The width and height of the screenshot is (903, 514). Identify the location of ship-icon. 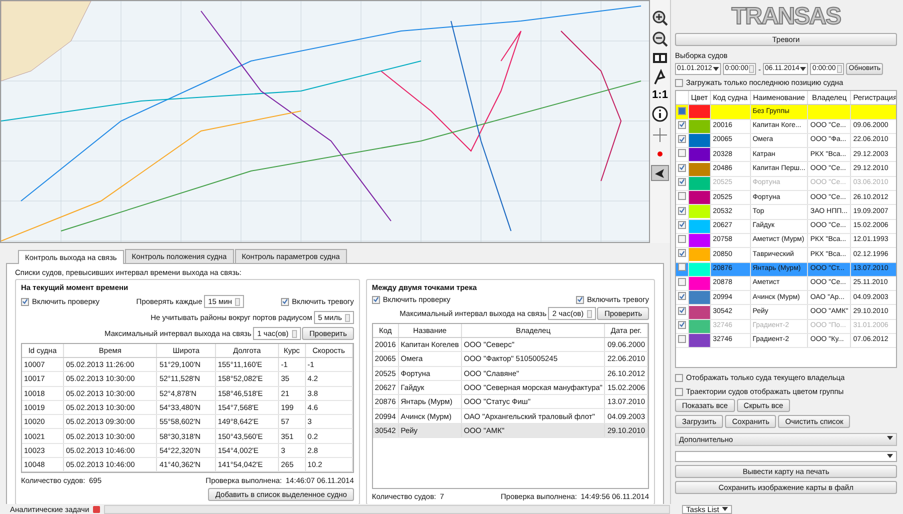
(660, 173).